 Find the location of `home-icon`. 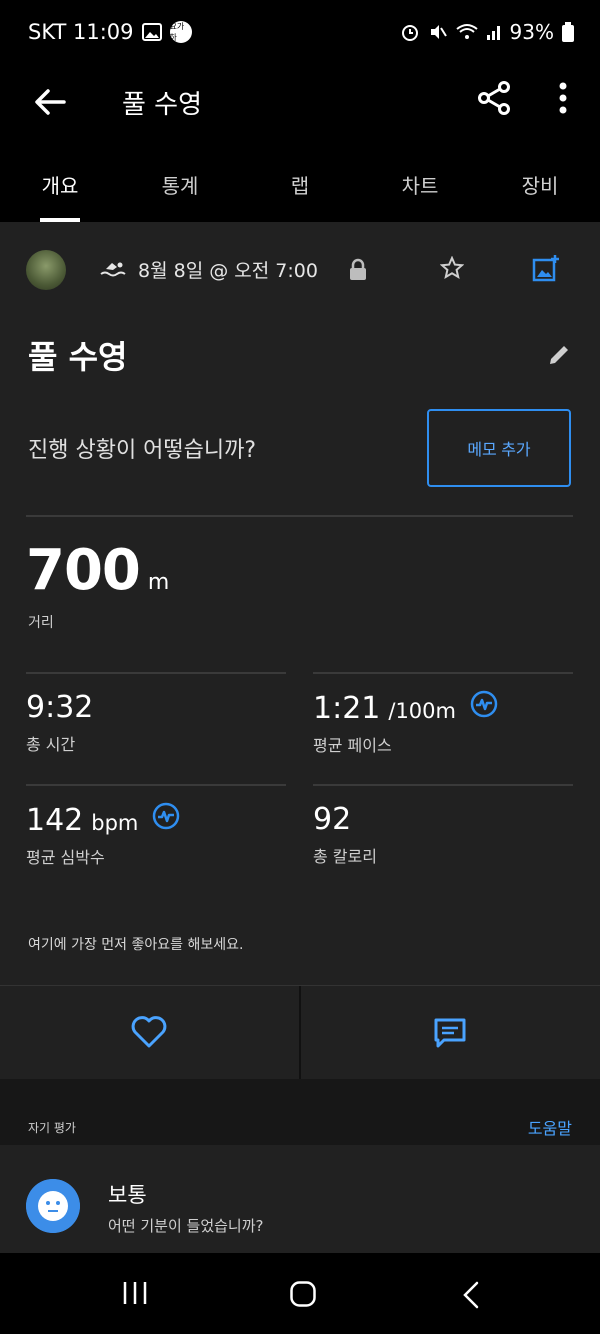

home-icon is located at coordinates (303, 1294).